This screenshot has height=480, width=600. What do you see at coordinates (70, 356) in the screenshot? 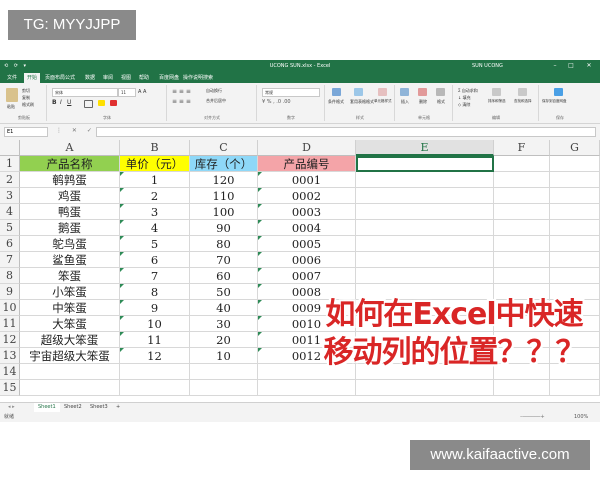
I see `table-cell: 宇宙超级大笨蛋` at bounding box center [70, 356].